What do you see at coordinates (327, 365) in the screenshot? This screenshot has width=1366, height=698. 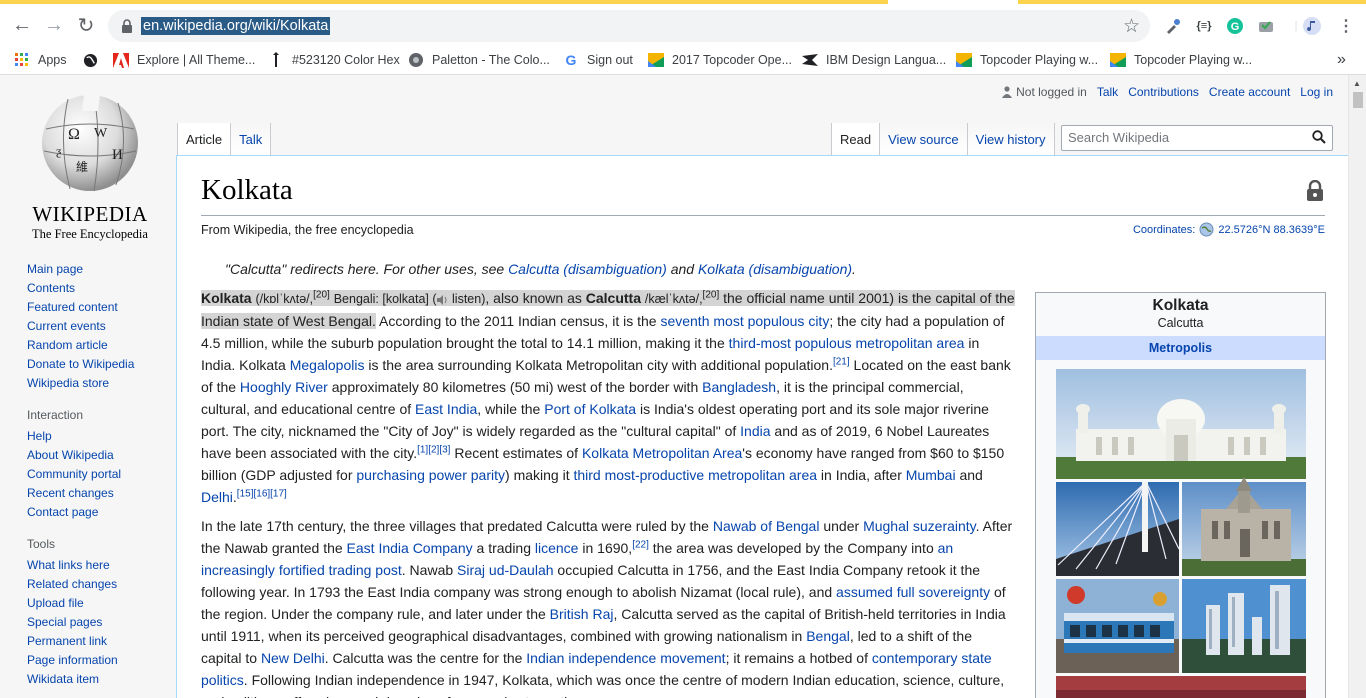 I see `link-megalopolis: Megalopolis` at bounding box center [327, 365].